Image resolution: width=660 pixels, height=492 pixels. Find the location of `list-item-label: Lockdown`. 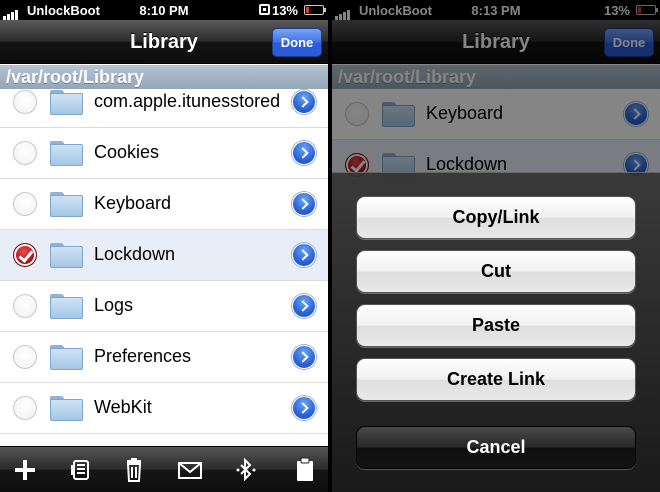

list-item-label: Lockdown is located at coordinates (135, 254).